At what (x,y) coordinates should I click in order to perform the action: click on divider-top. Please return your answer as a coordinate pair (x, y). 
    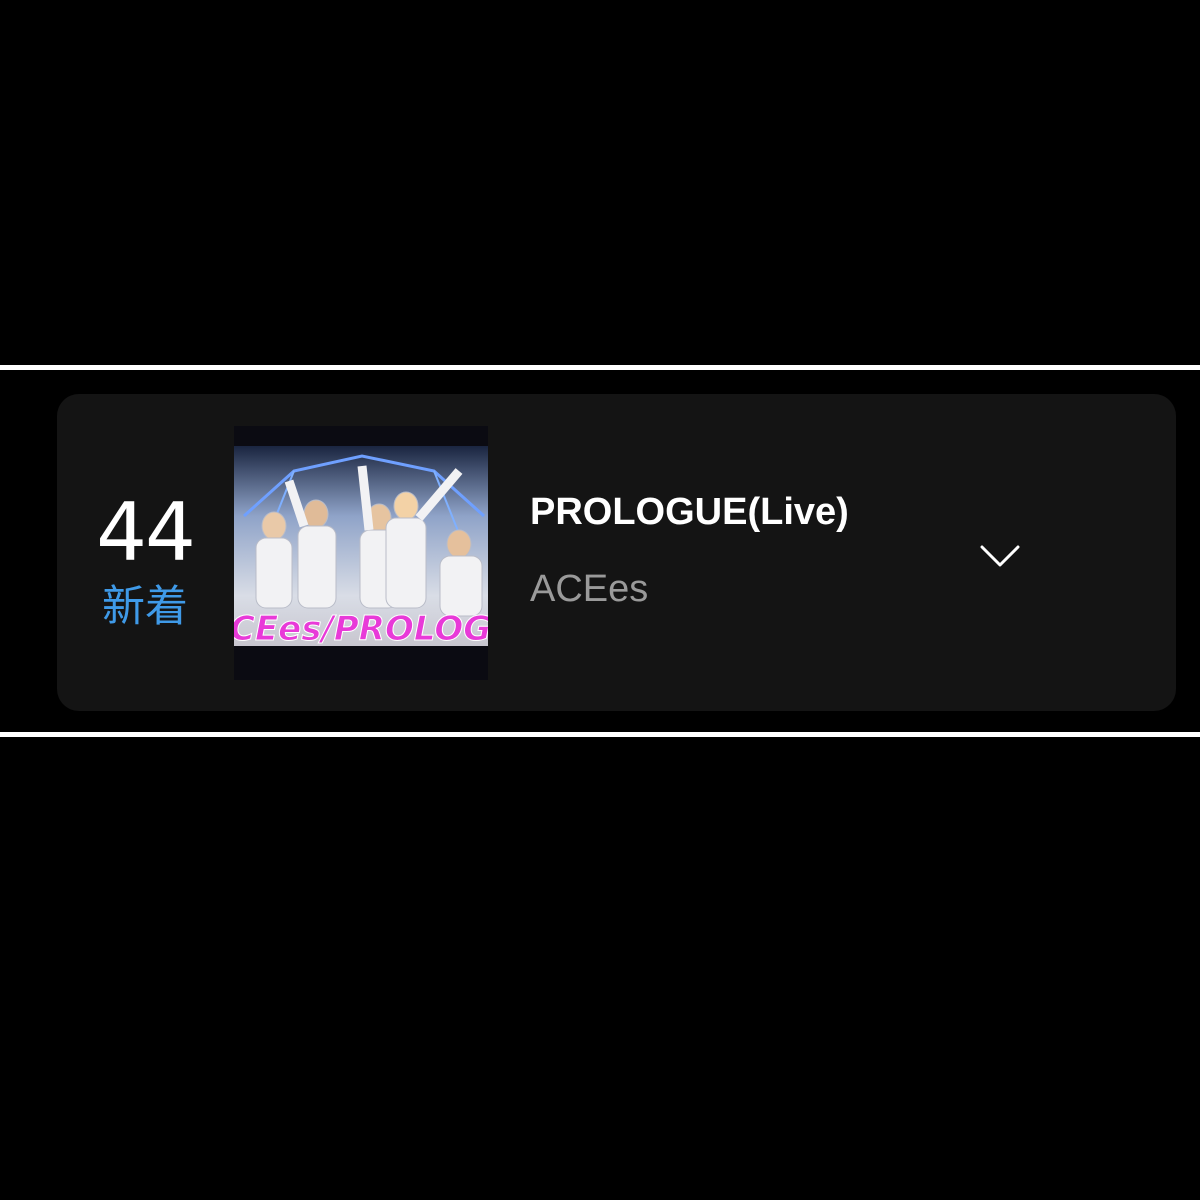
    Looking at the image, I should click on (600, 367).